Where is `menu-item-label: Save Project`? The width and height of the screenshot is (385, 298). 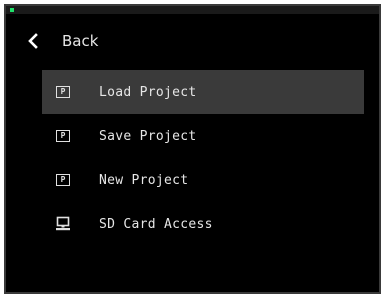 menu-item-label: Save Project is located at coordinates (148, 136).